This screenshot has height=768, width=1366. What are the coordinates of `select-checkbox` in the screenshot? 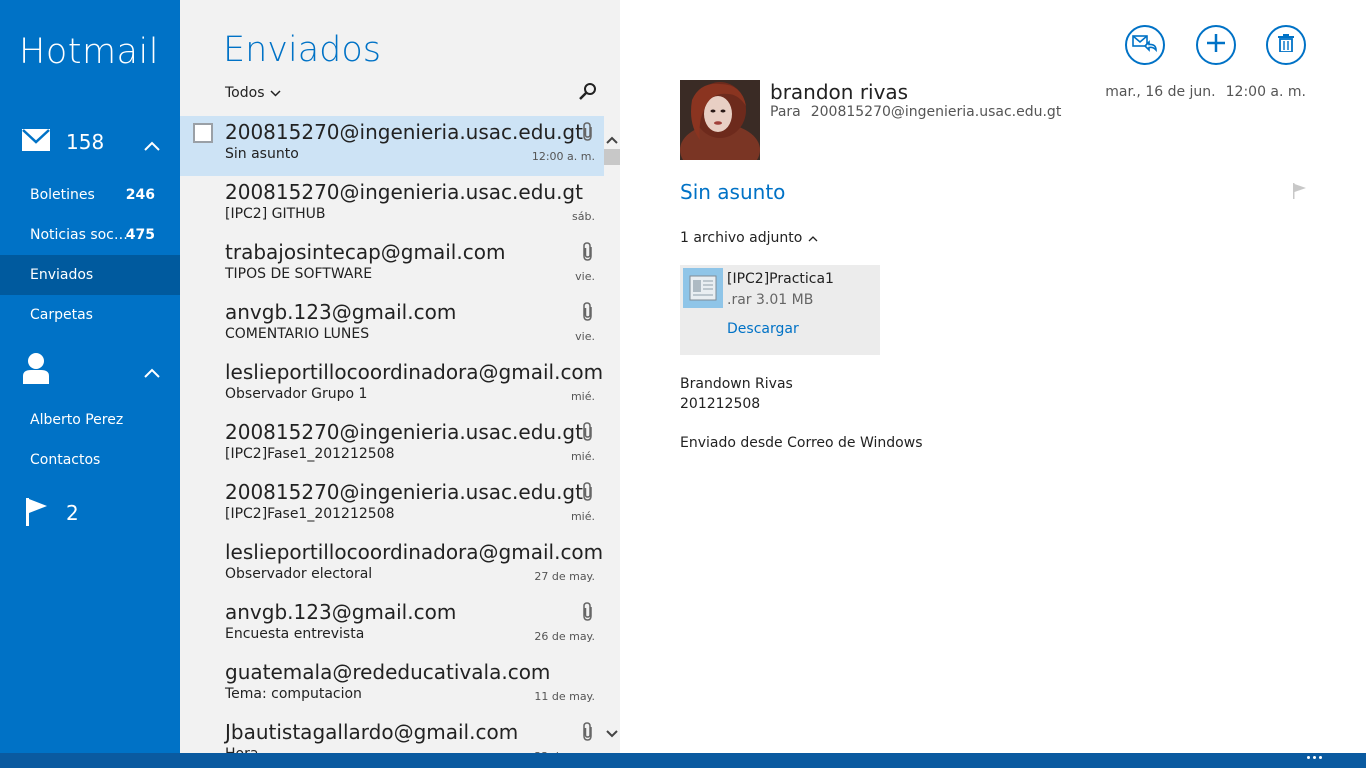 It's located at (203, 133).